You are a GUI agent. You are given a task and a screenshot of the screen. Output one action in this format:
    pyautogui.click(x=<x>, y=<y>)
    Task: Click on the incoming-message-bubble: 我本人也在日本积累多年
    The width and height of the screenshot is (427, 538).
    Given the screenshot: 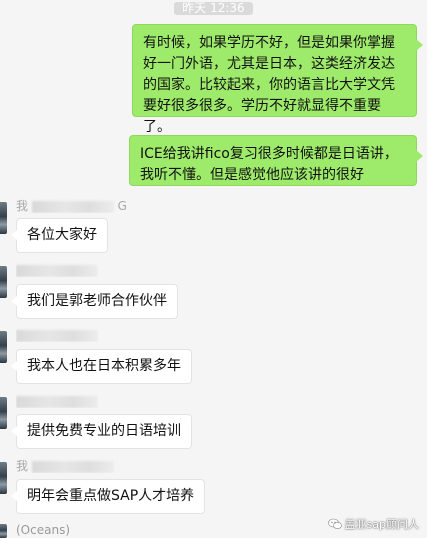 What is the action you would take?
    pyautogui.click(x=101, y=366)
    